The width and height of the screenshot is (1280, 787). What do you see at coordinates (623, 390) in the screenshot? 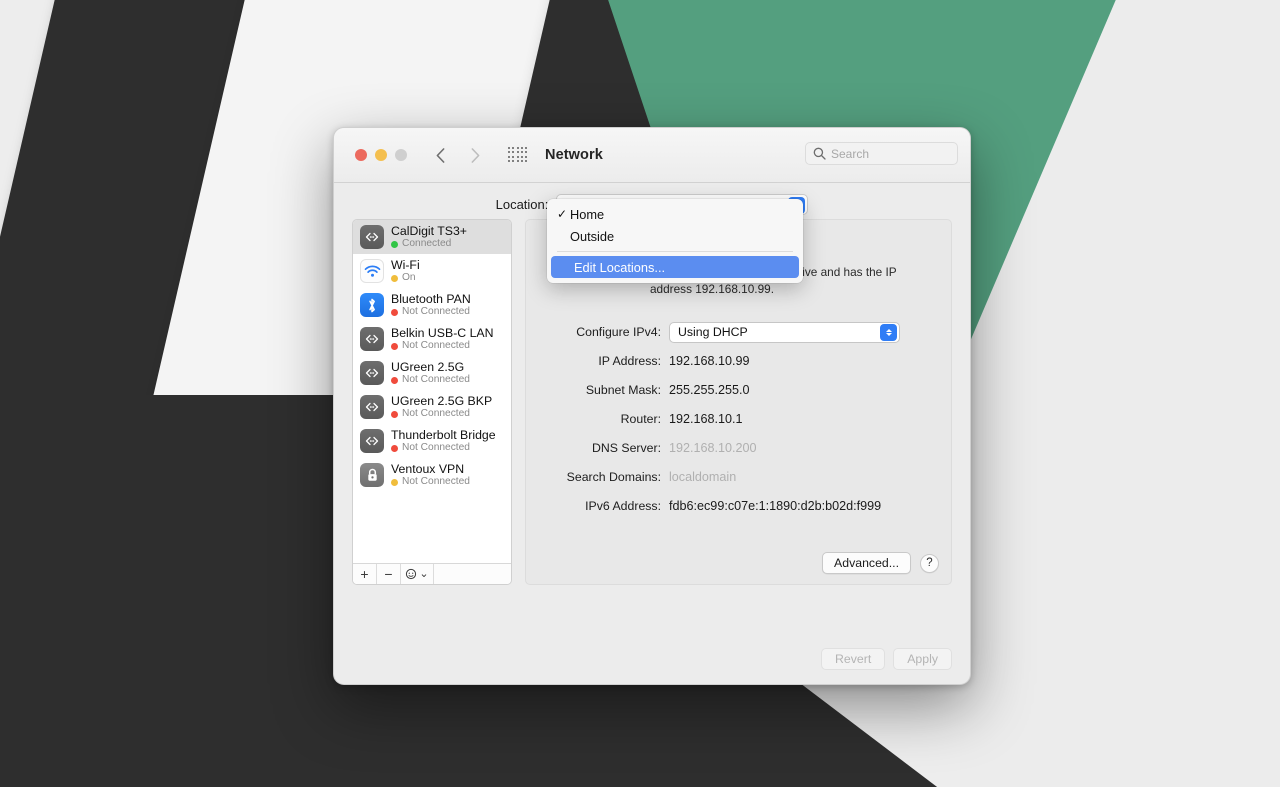
I see `field-label: Subnet Mask:` at bounding box center [623, 390].